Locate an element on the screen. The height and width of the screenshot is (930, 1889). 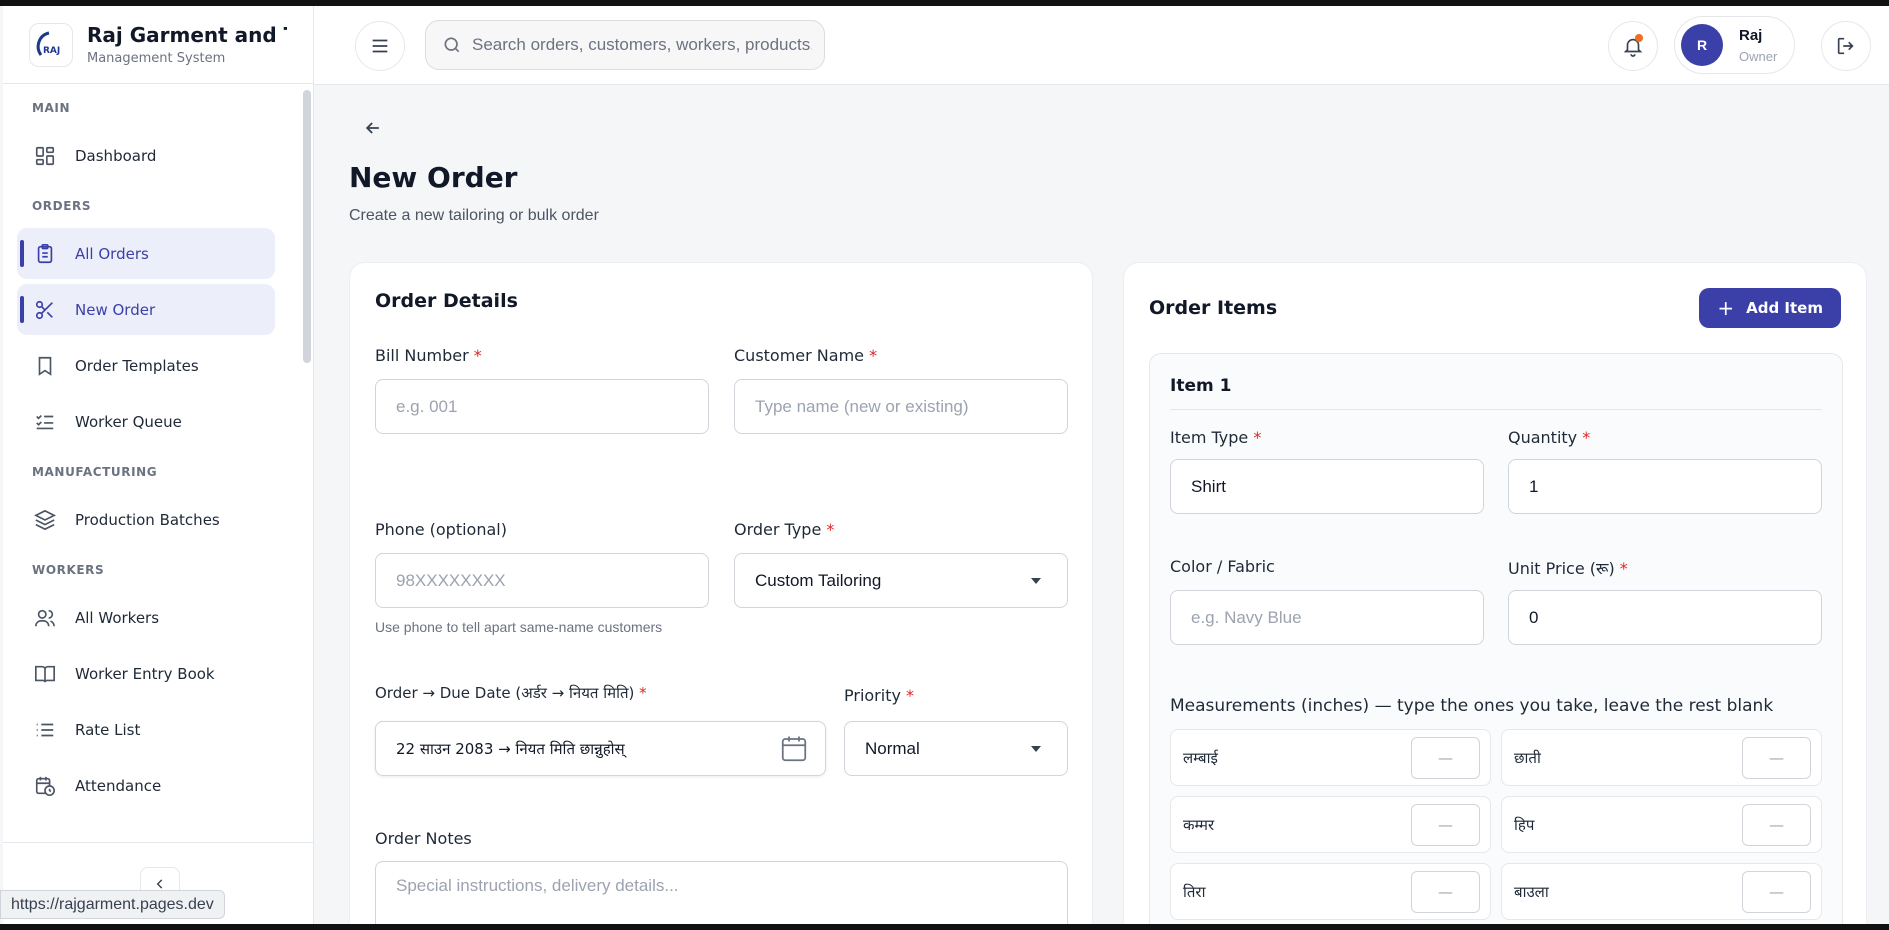
clipboard-list-icon is located at coordinates (45, 254).